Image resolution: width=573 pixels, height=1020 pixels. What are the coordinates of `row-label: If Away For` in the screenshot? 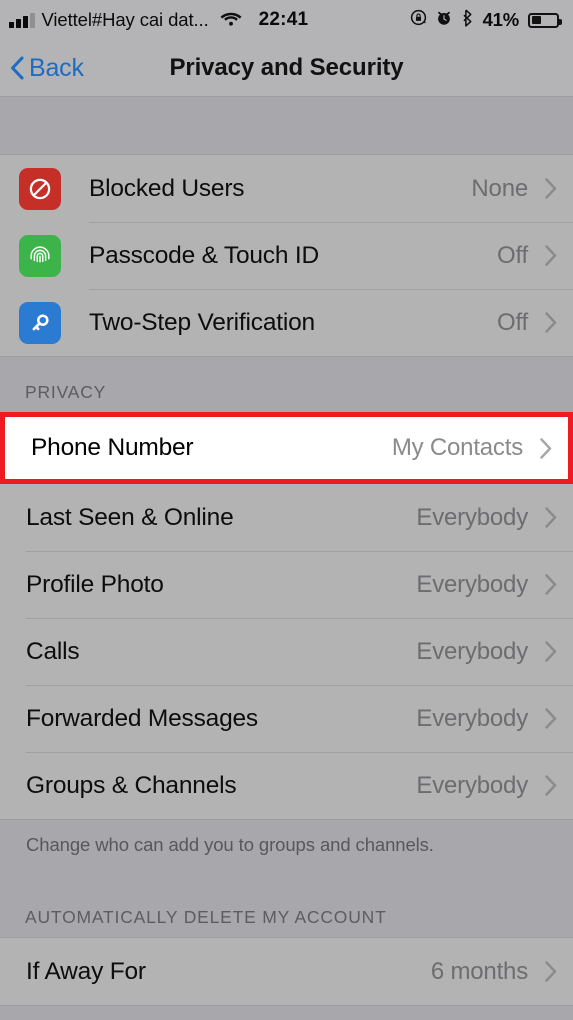 It's located at (86, 971).